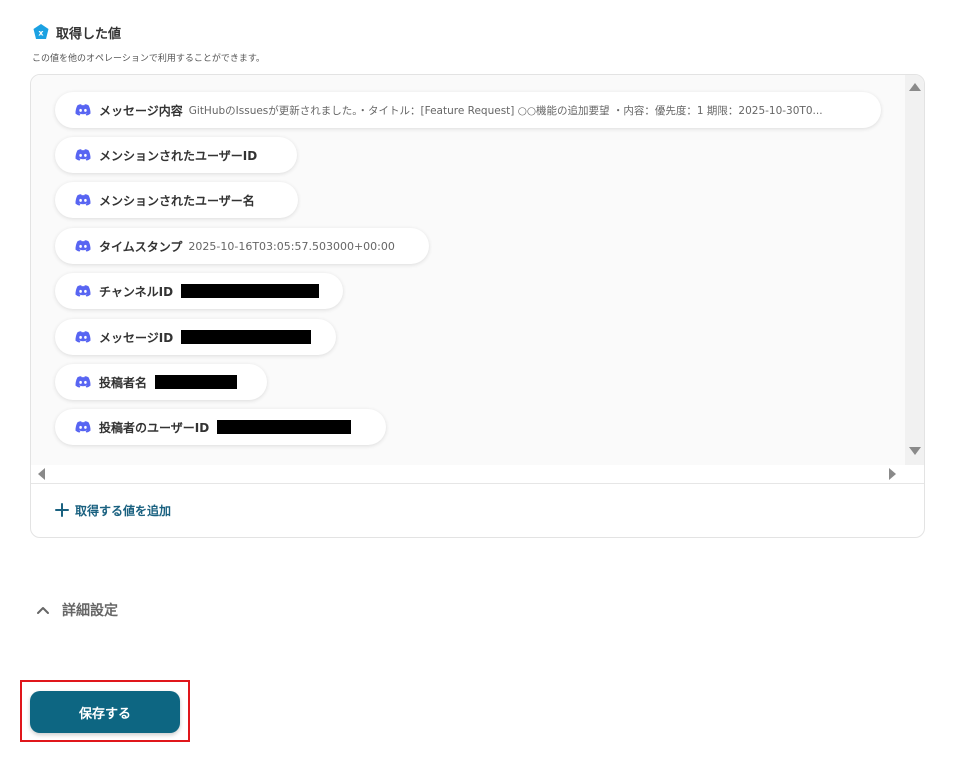 This screenshot has height=762, width=970. Describe the element at coordinates (154, 427) in the screenshot. I see `value-label: 投稿者のユーザーID` at that location.